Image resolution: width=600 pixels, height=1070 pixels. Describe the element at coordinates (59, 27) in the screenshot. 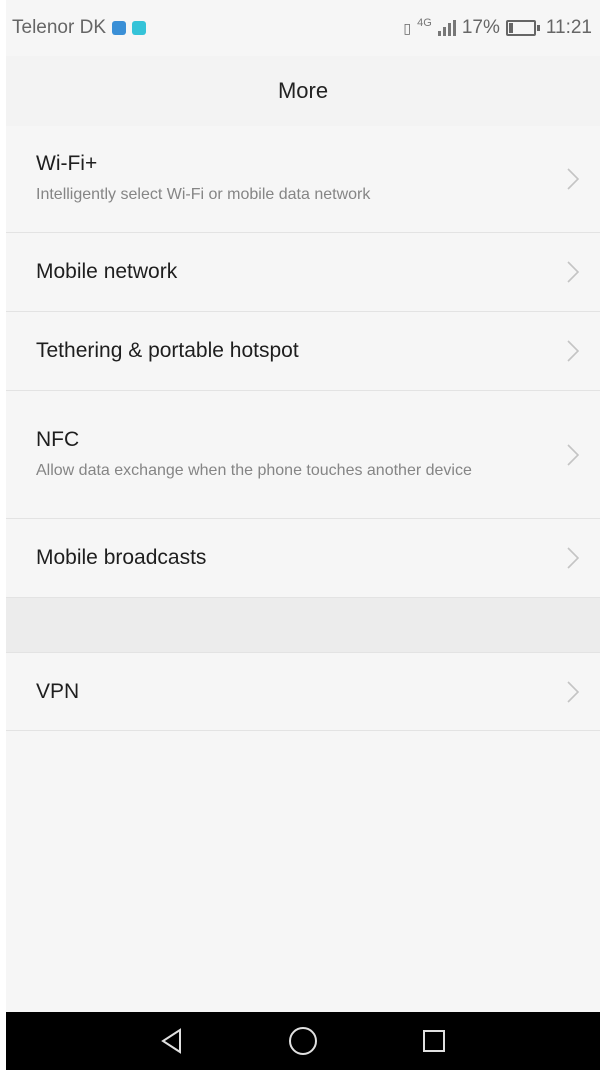

I see `carrier-name: Telenor DK` at that location.